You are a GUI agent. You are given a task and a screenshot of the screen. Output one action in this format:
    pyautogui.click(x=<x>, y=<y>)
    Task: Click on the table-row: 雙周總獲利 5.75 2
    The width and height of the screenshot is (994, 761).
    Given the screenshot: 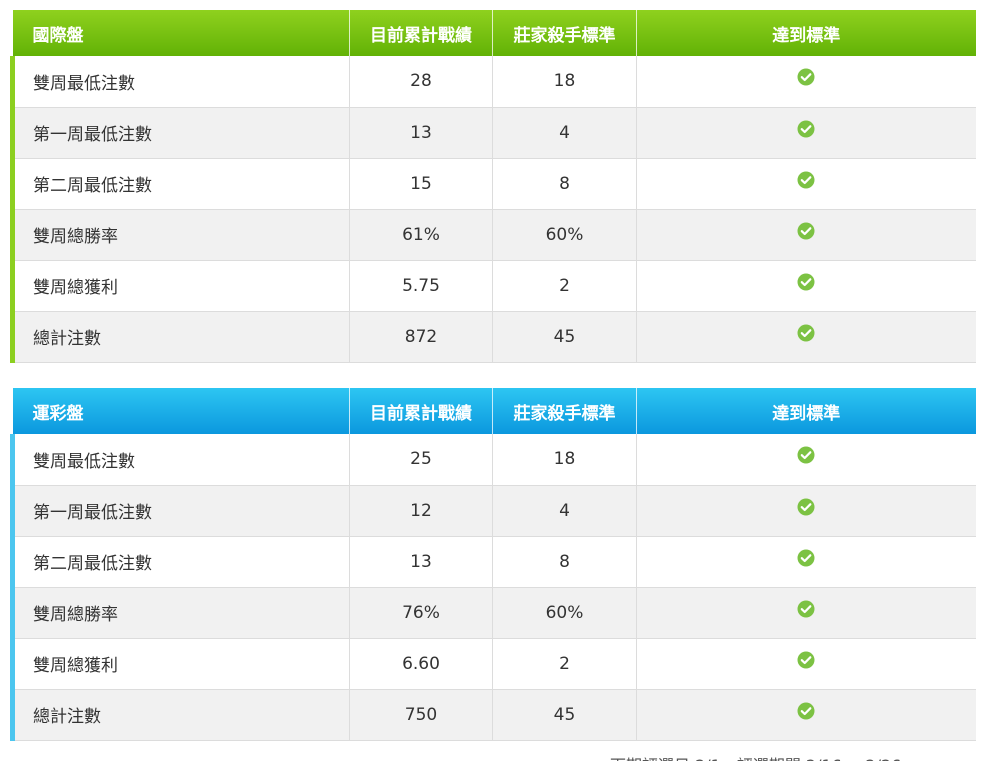 What is the action you would take?
    pyautogui.click(x=493, y=286)
    